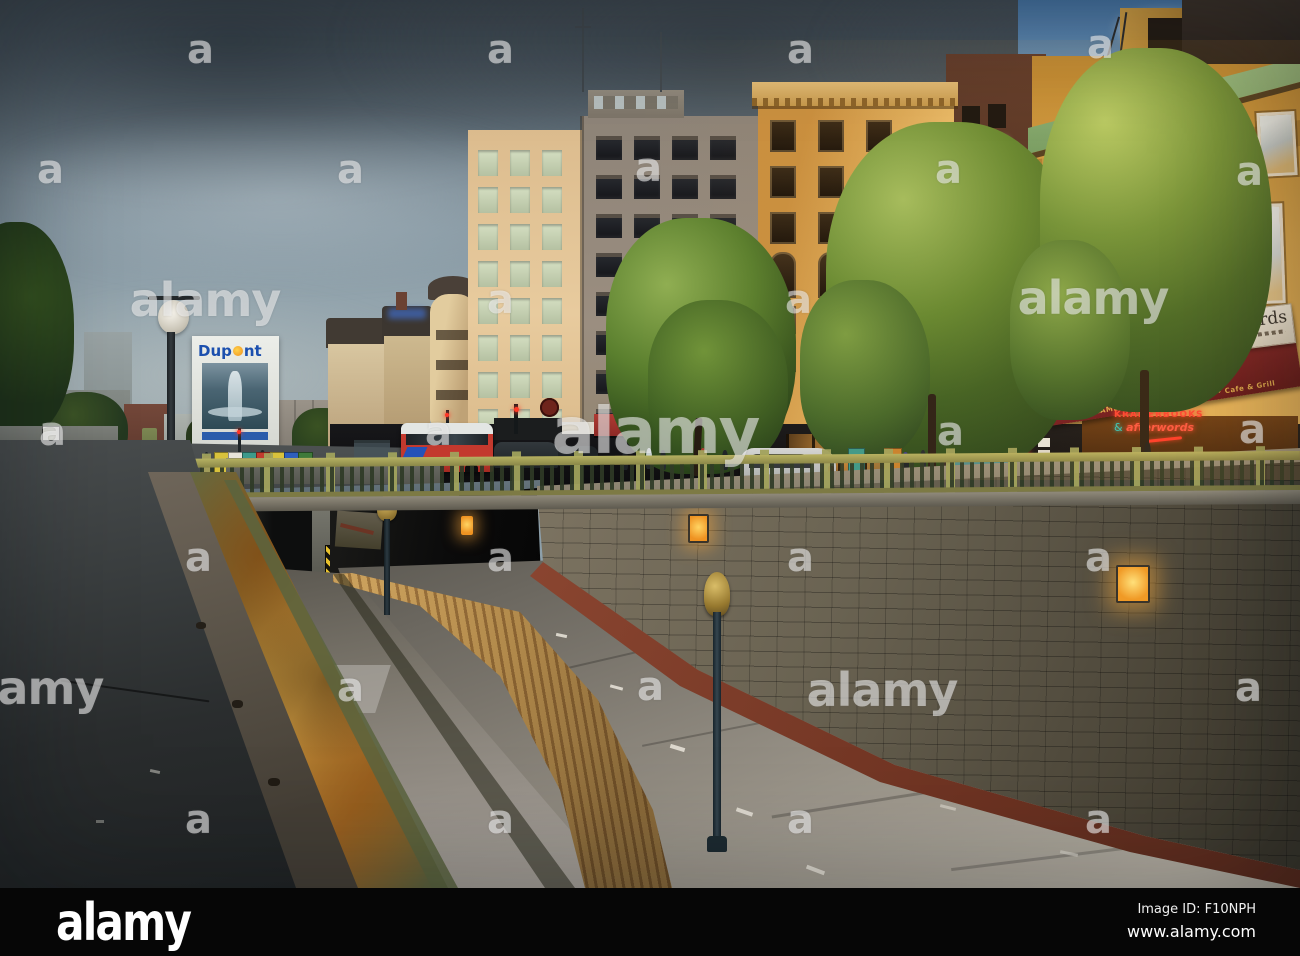 This screenshot has height=956, width=1300. Describe the element at coordinates (235, 412) in the screenshot. I see `fountain-basin` at that location.